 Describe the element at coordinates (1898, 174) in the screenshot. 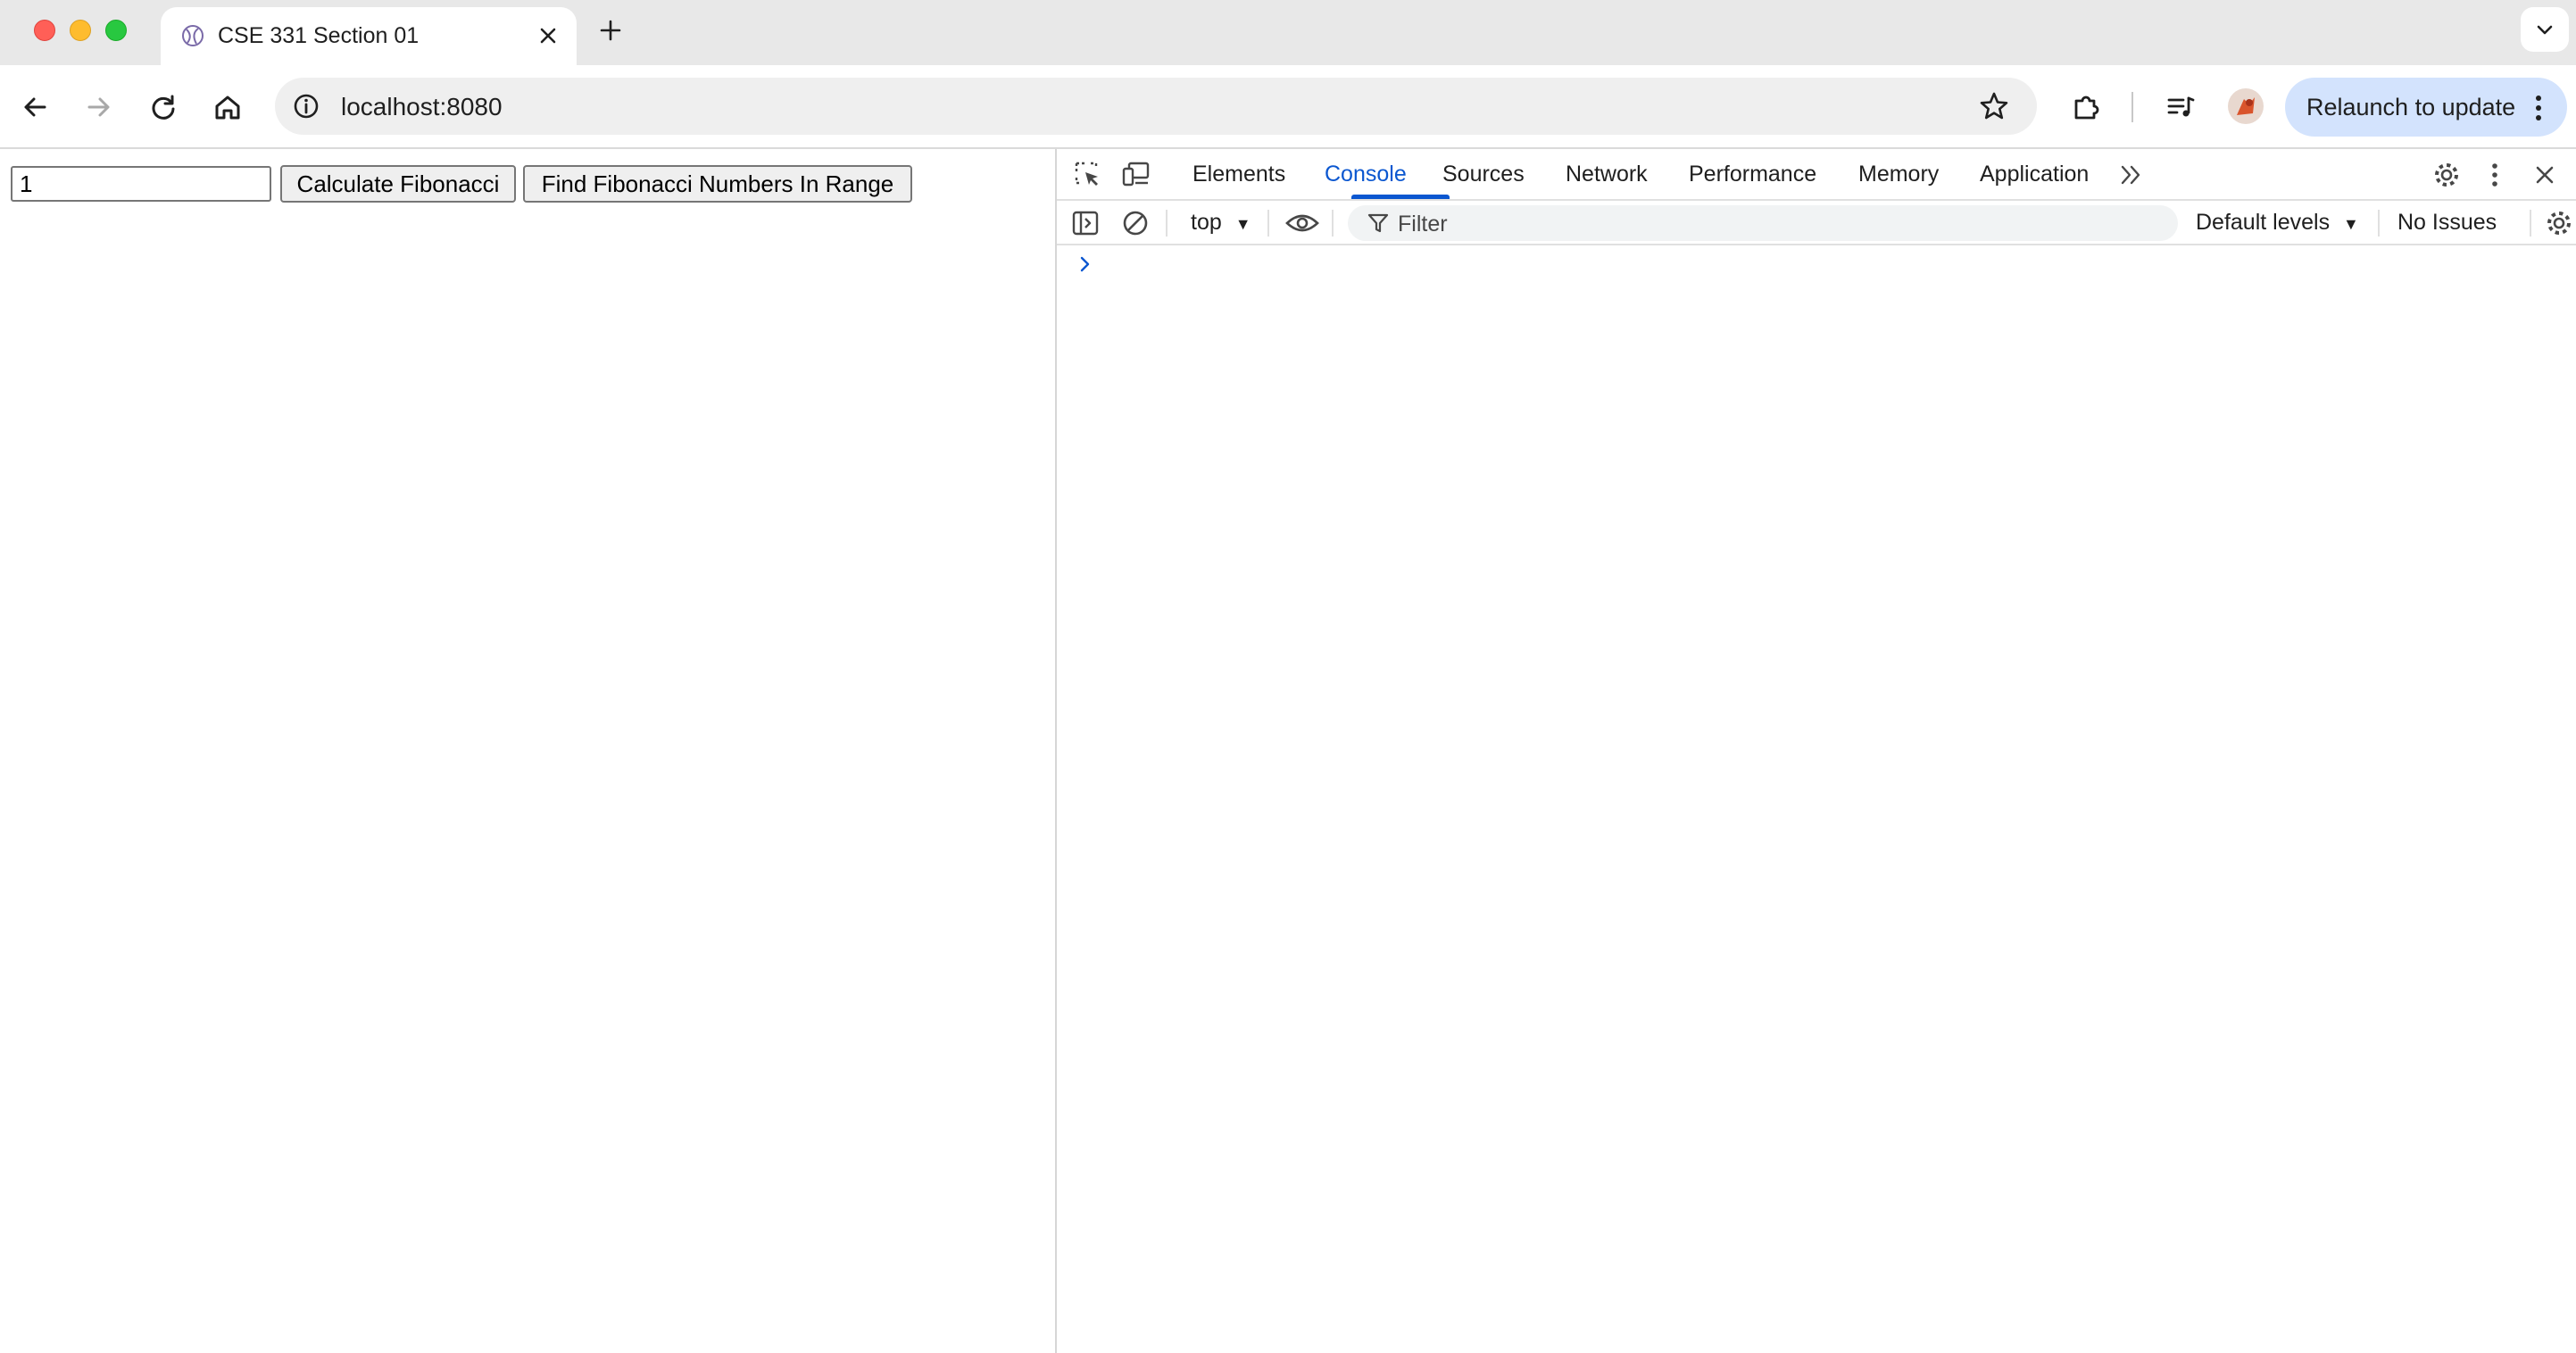

I see `tab-memory: Memory` at that location.